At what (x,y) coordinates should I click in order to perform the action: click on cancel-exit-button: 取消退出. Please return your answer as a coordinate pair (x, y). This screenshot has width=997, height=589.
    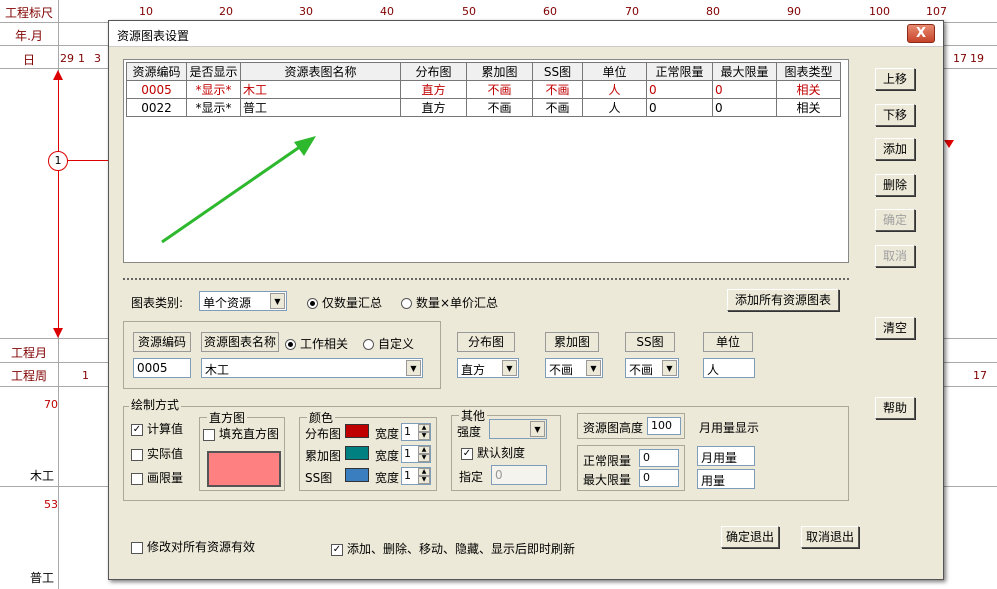
    Looking at the image, I should click on (830, 537).